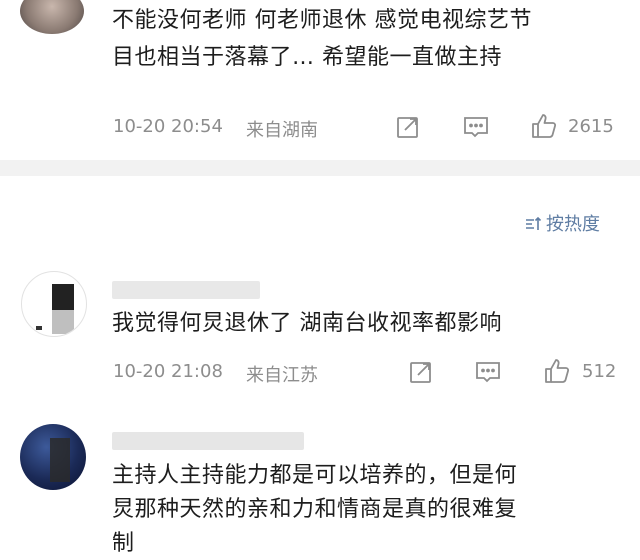 The height and width of the screenshot is (560, 640). What do you see at coordinates (282, 130) in the screenshot?
I see `comment-location: 来自湖南` at bounding box center [282, 130].